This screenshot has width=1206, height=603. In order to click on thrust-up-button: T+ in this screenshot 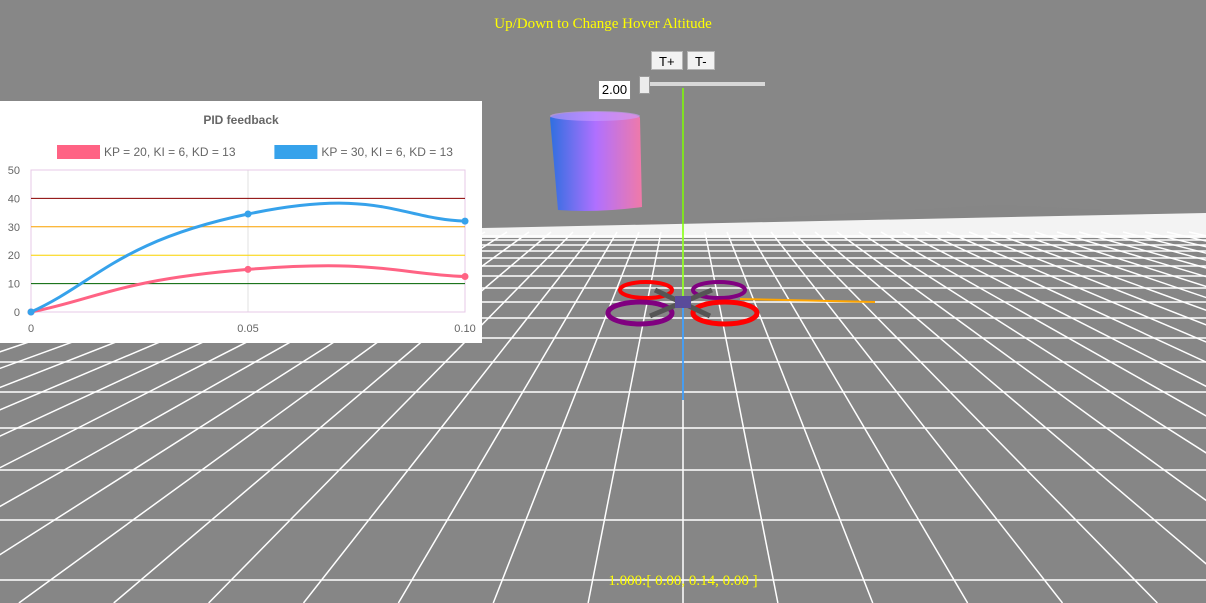, I will do `click(667, 60)`.